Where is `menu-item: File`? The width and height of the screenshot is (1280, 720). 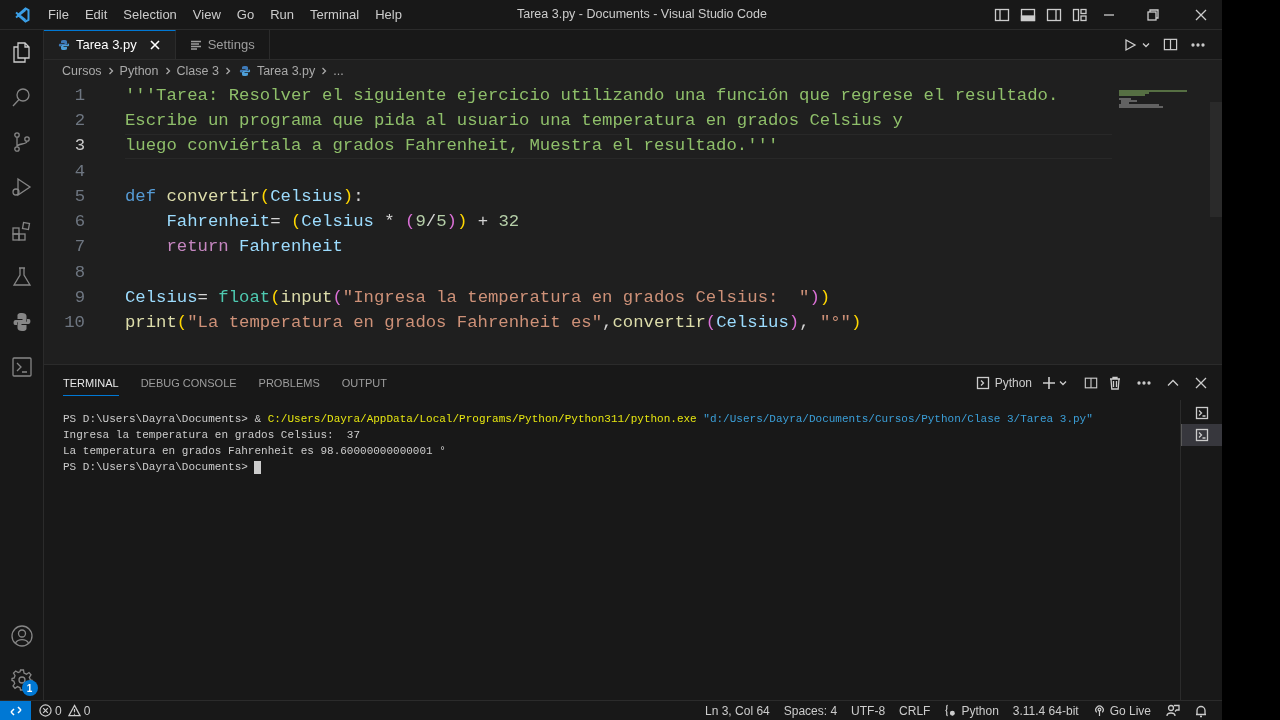 menu-item: File is located at coordinates (58, 14).